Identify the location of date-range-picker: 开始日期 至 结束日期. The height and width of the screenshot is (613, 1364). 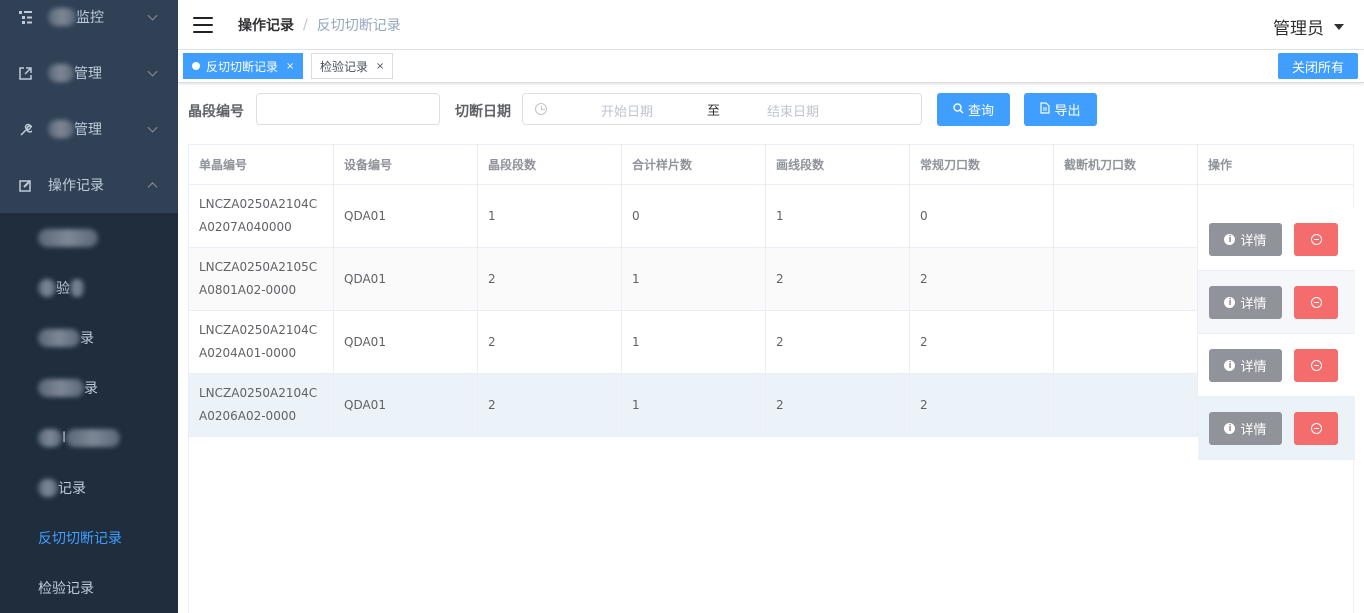
(722, 109).